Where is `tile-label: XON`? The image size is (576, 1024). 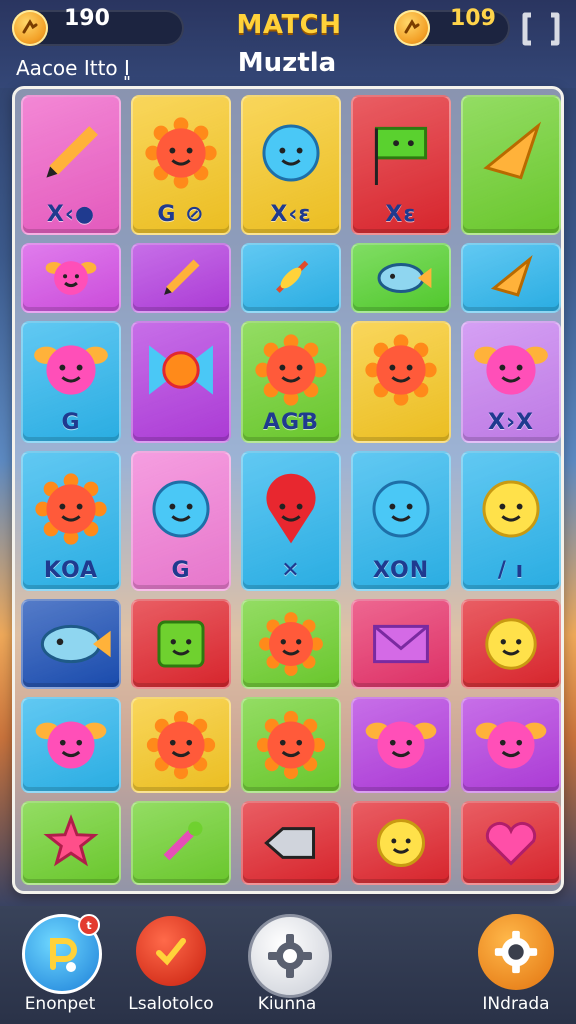 tile-label: XON is located at coordinates (401, 570).